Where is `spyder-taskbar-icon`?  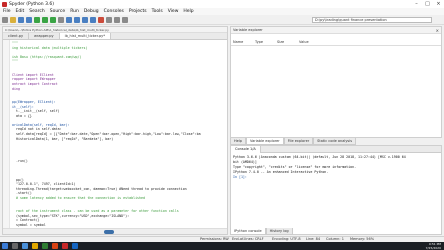
spyder-taskbar-icon is located at coordinates (65, 246).